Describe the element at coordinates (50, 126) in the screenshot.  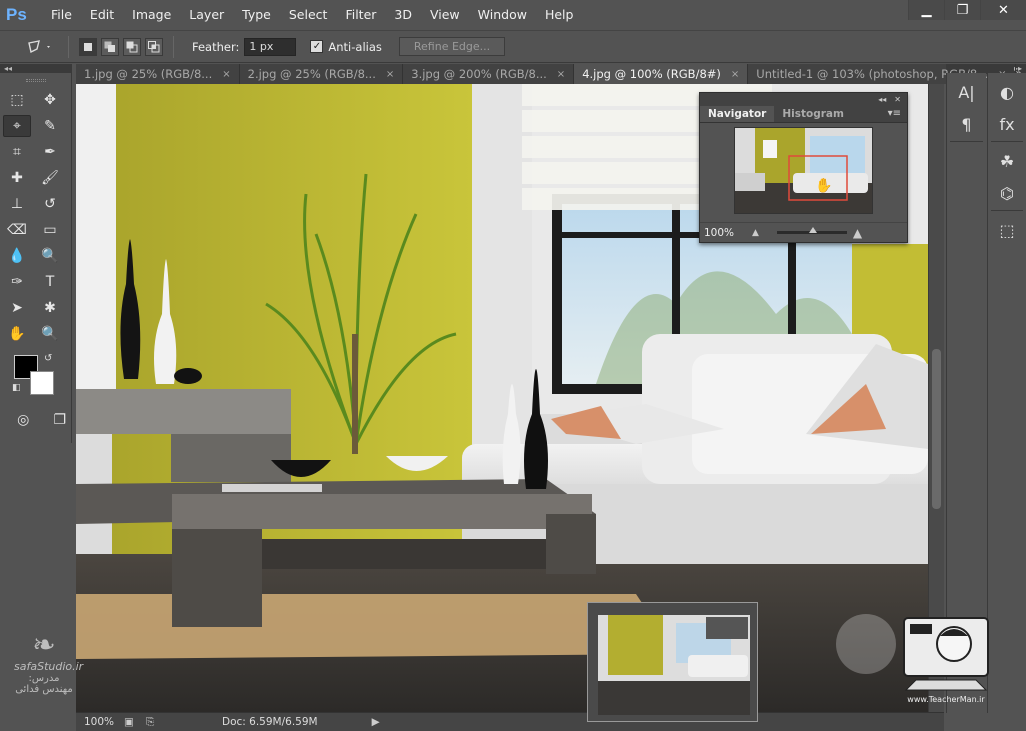
I see `quick-selection-icon: ✎` at that location.